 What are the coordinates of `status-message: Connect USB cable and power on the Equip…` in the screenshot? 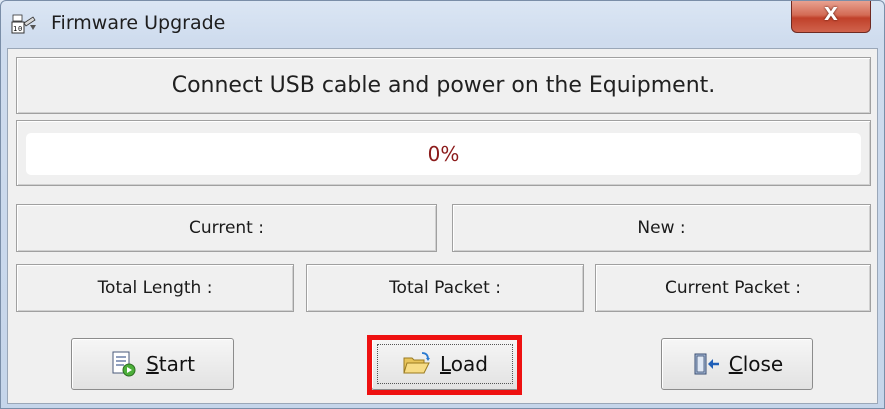 It's located at (443, 85).